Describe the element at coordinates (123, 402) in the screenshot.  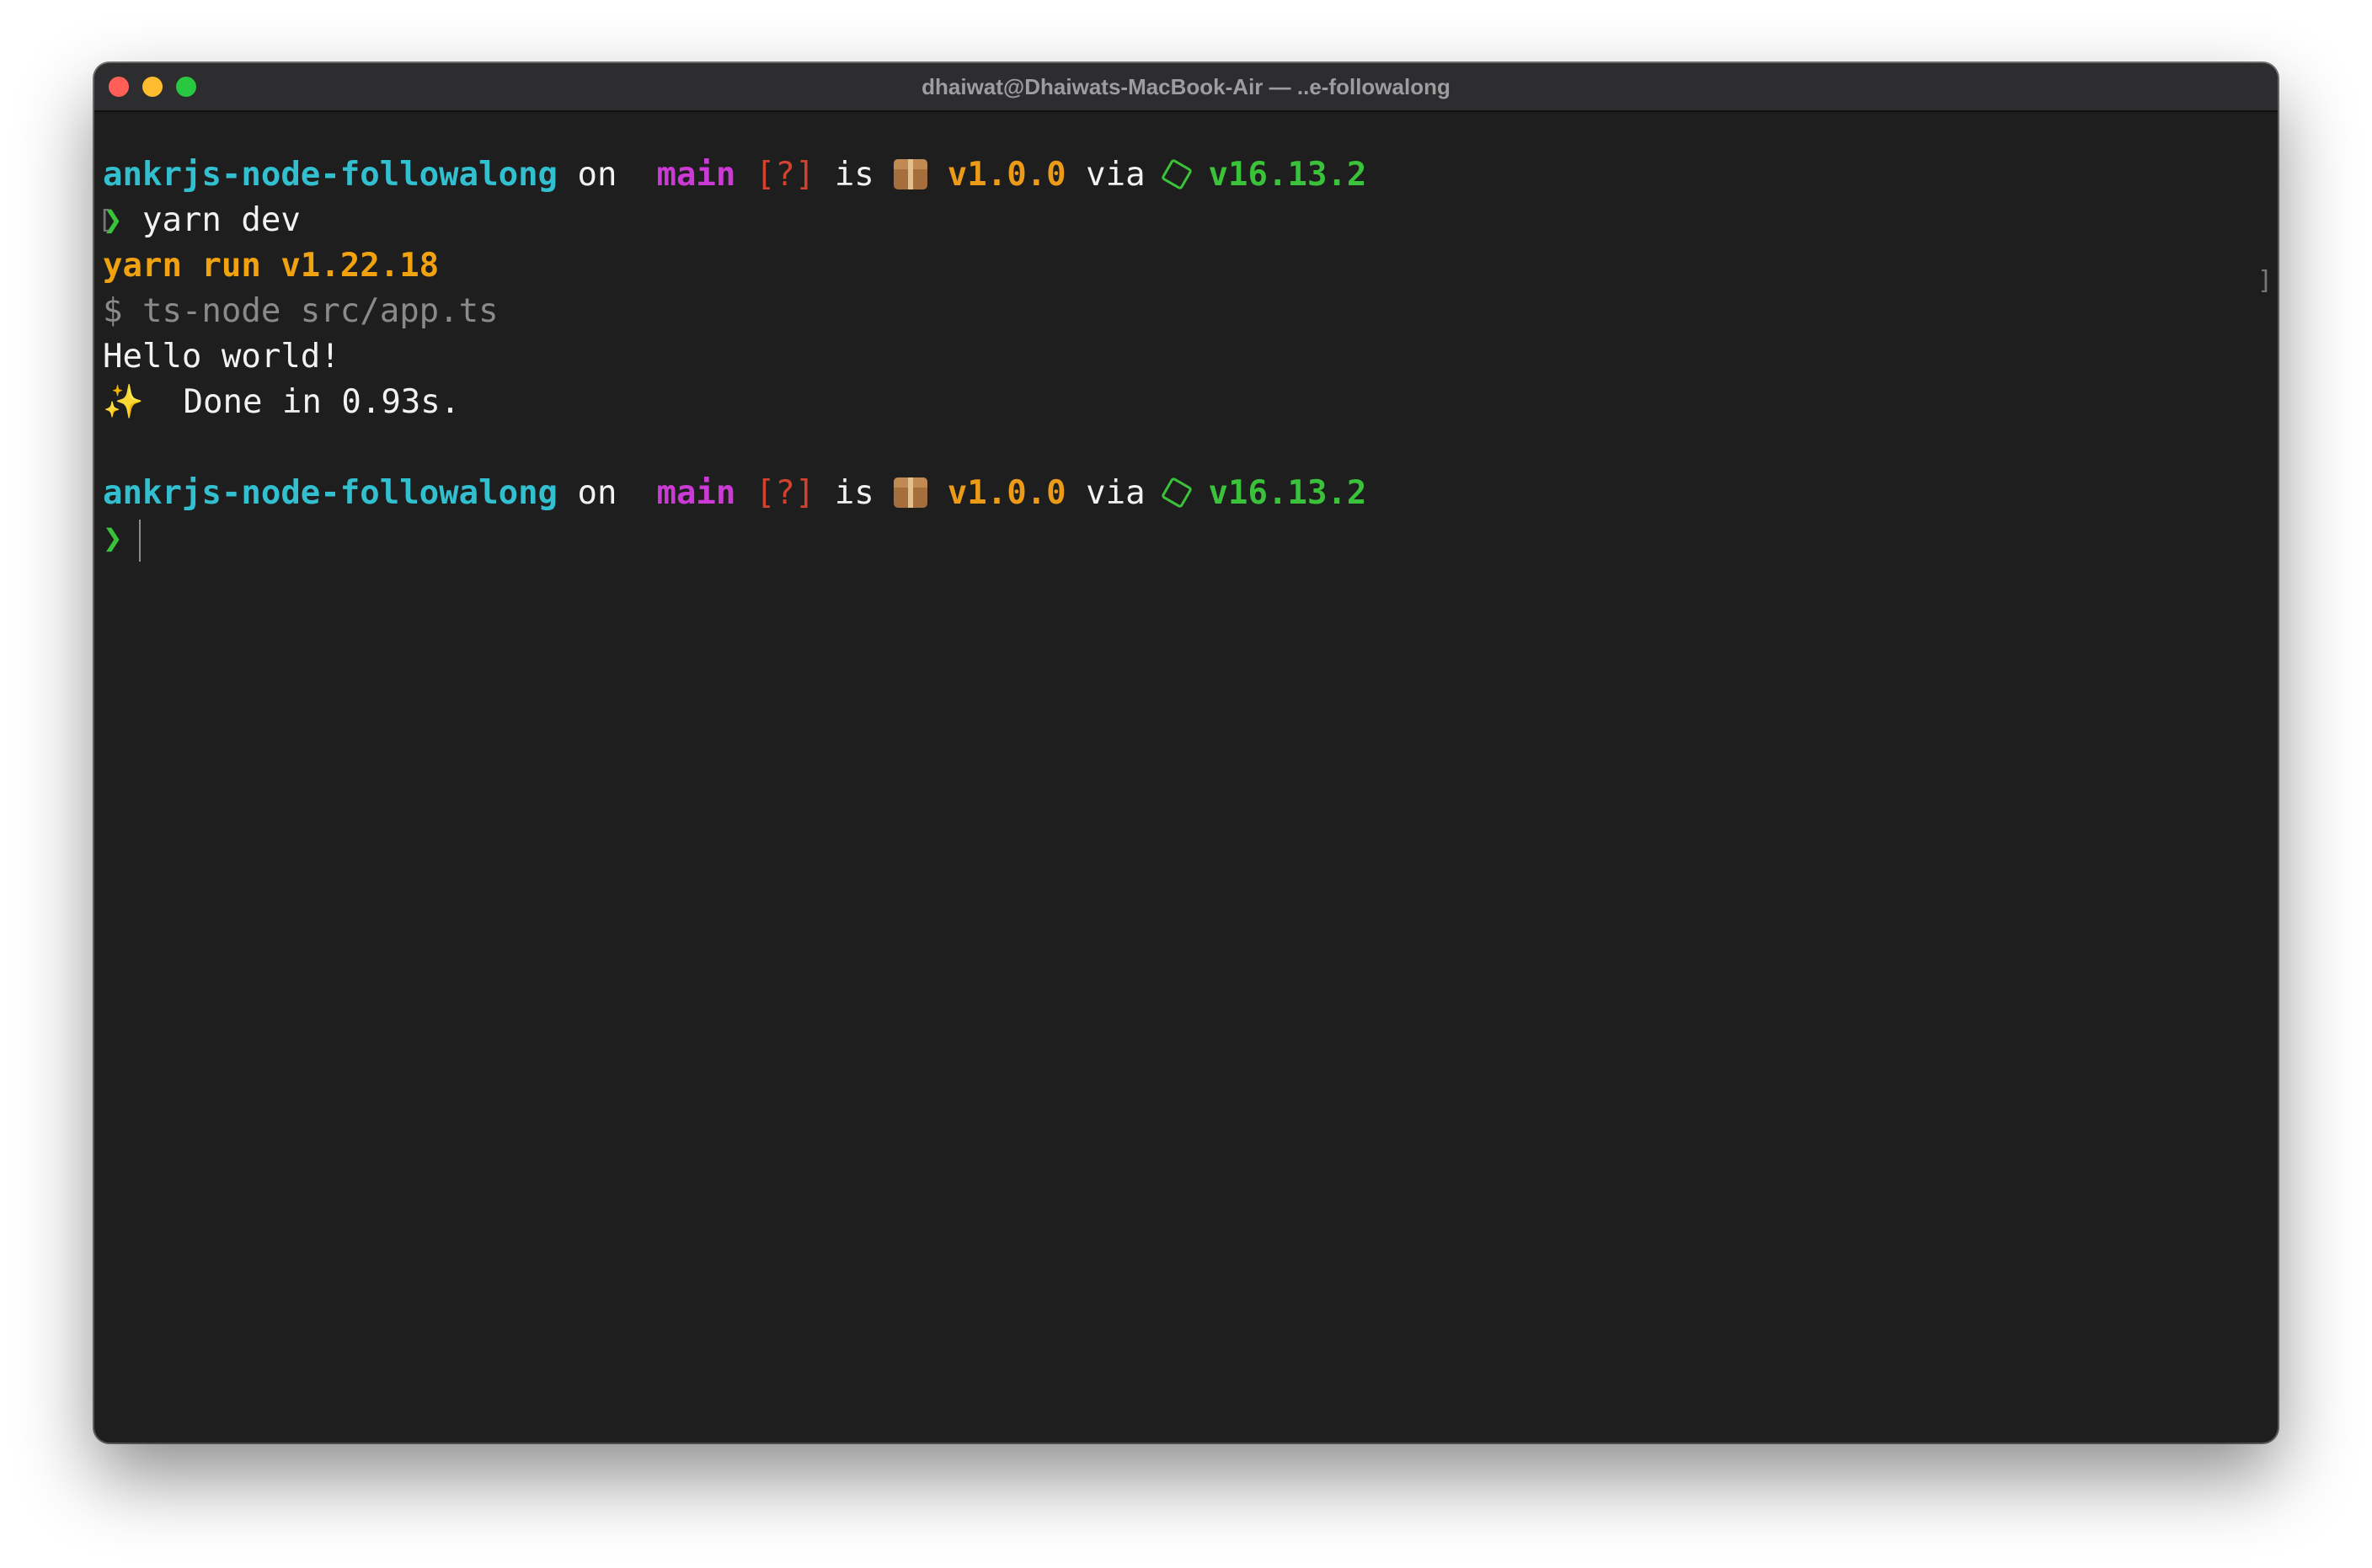
I see `sparkles-icon: ✨` at that location.